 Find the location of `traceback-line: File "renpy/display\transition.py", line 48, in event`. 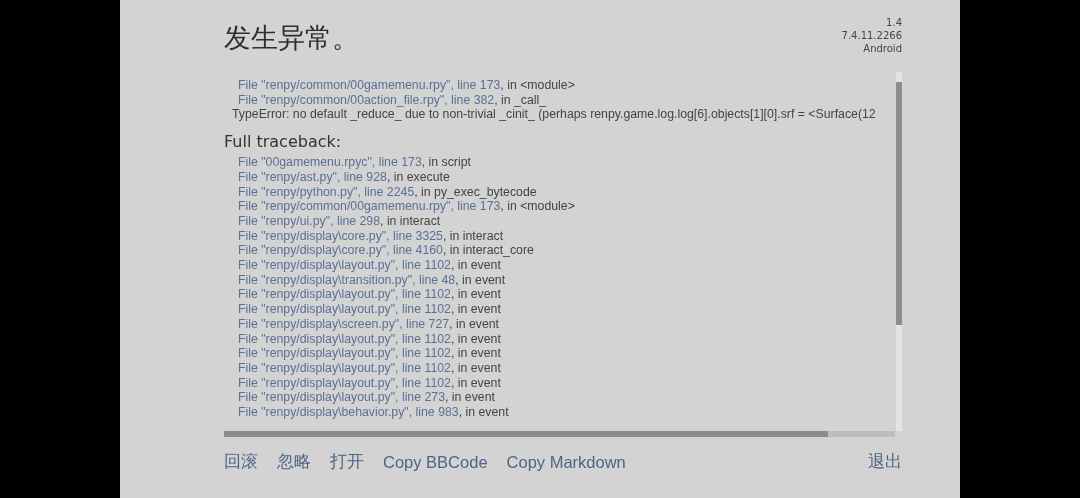

traceback-line: File "renpy/display\transition.py", line 48, in event is located at coordinates (371, 280).